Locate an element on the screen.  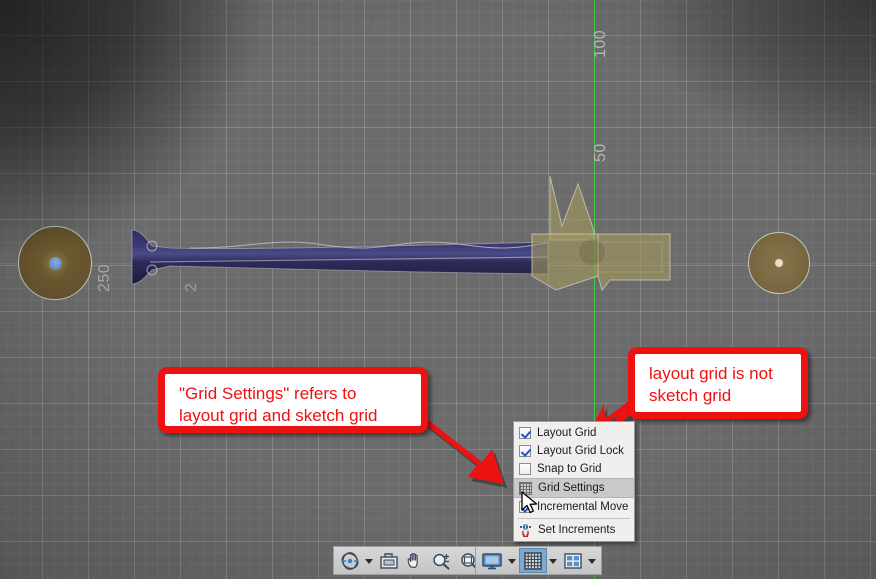
orbit-button is located at coordinates (350, 560).